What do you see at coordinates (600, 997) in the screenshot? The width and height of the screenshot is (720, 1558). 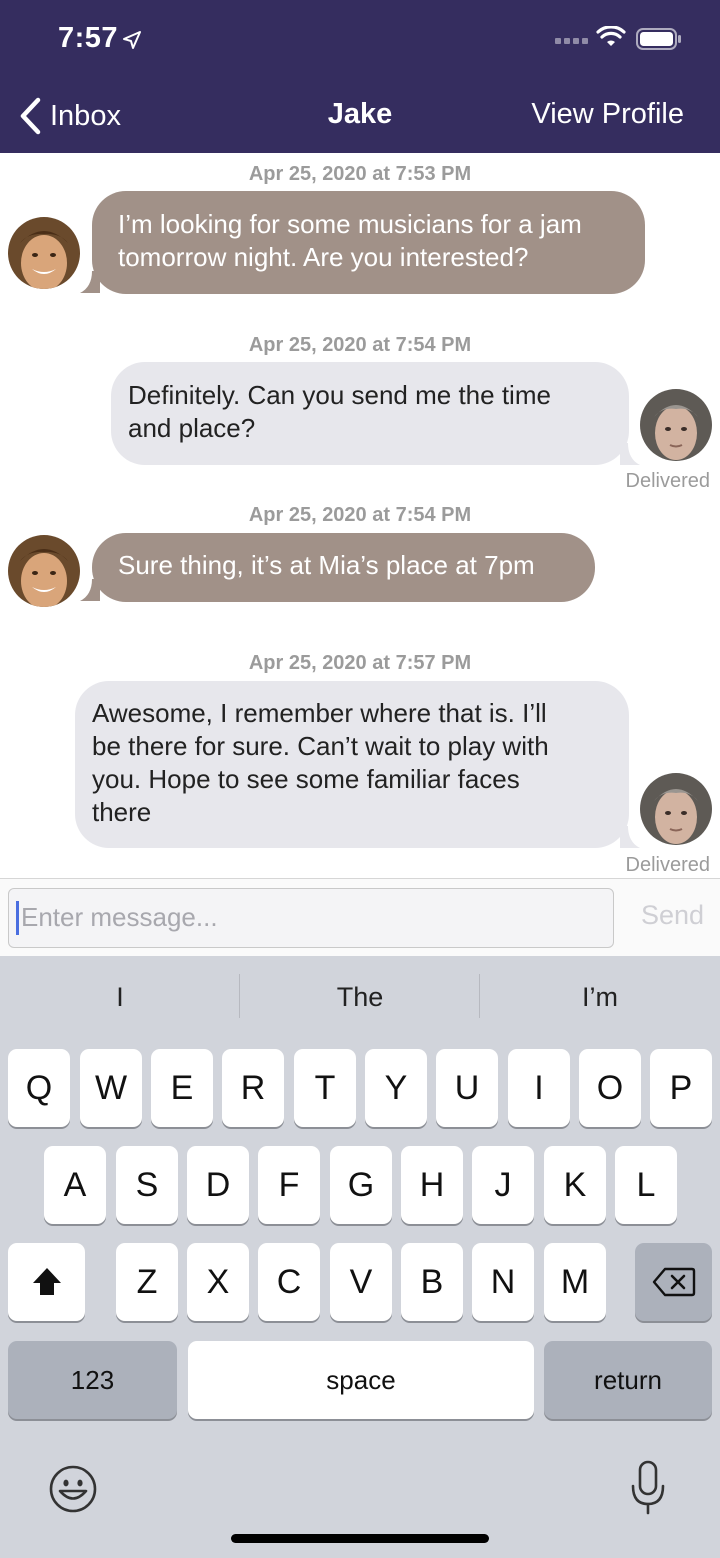 I see `suggestion-item: I’m` at bounding box center [600, 997].